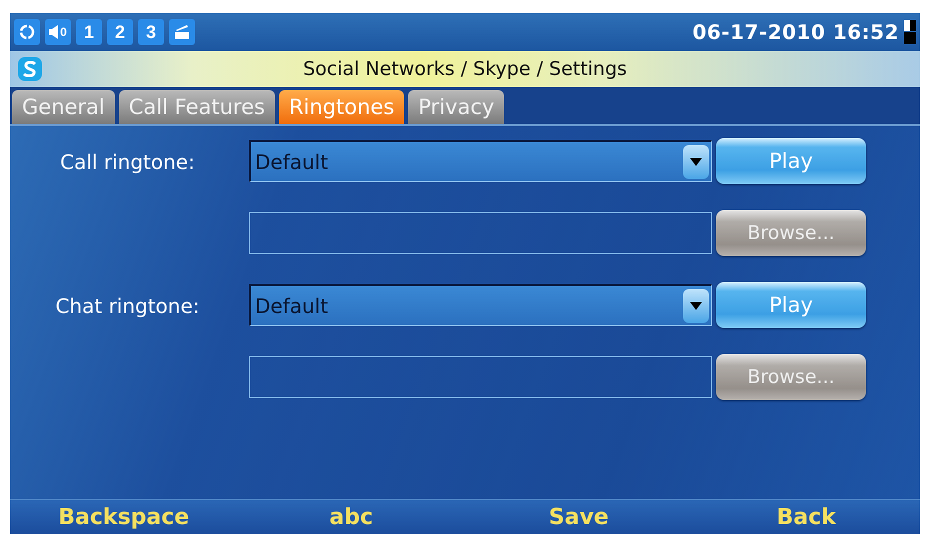 This screenshot has height=534, width=930. Describe the element at coordinates (795, 32) in the screenshot. I see `date-time: 06-17-2010 16:52` at that location.